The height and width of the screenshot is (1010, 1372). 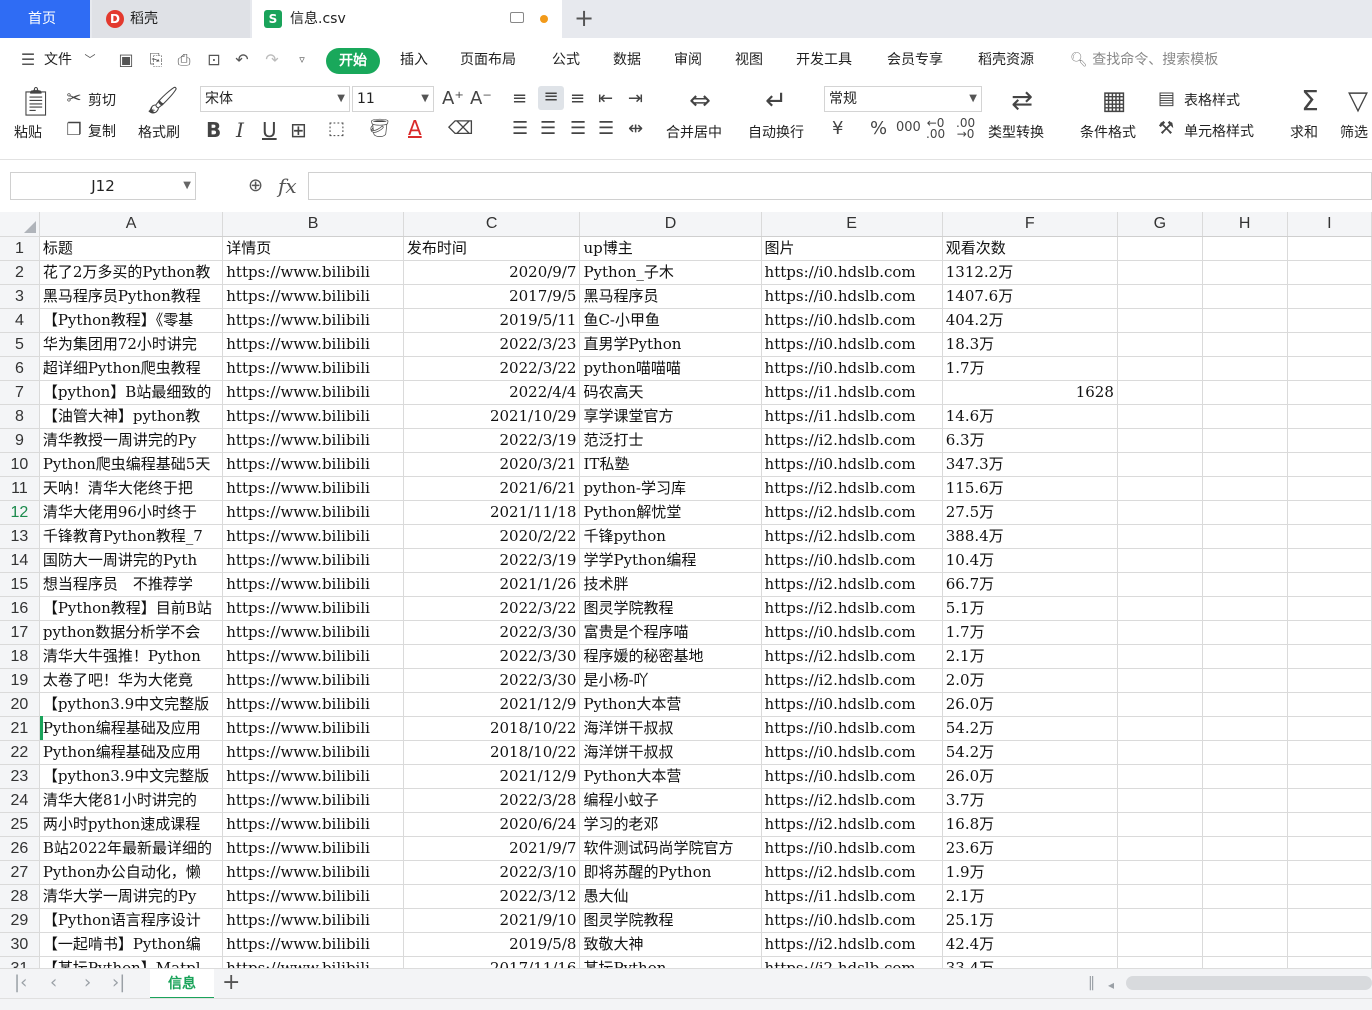 I want to click on cell-a: 【一起啃书】Python编, so click(x=131, y=944).